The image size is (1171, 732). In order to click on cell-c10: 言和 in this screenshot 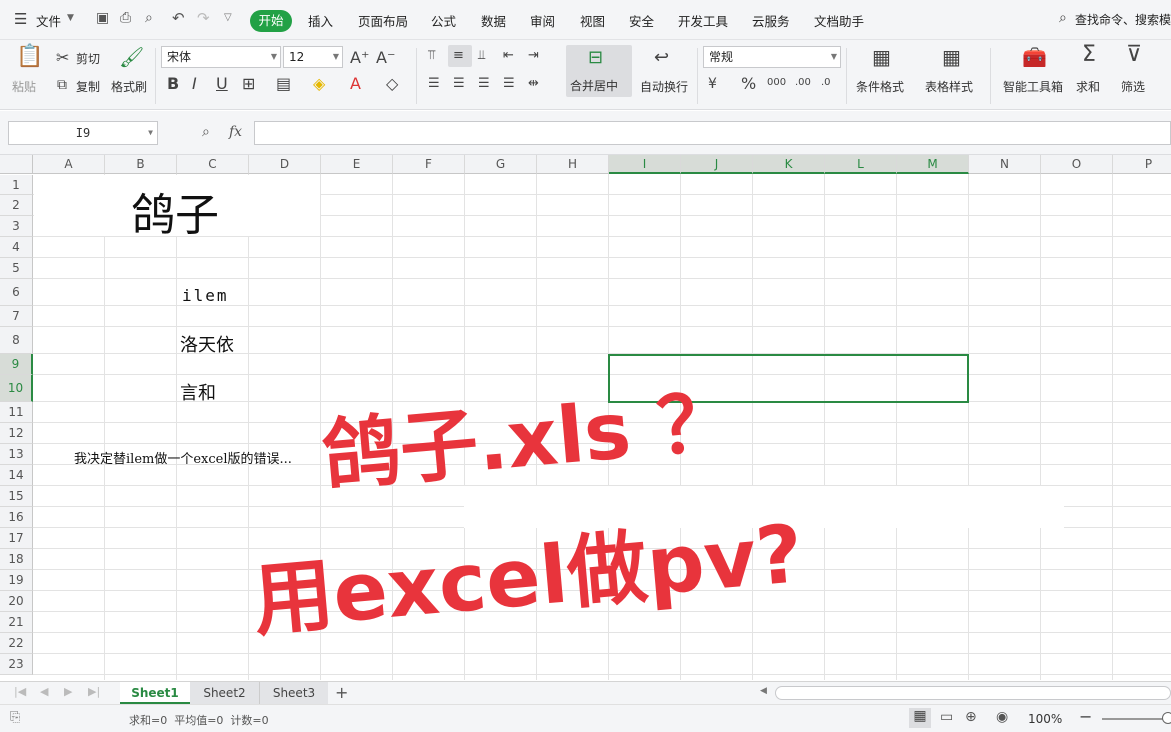, I will do `click(198, 392)`.